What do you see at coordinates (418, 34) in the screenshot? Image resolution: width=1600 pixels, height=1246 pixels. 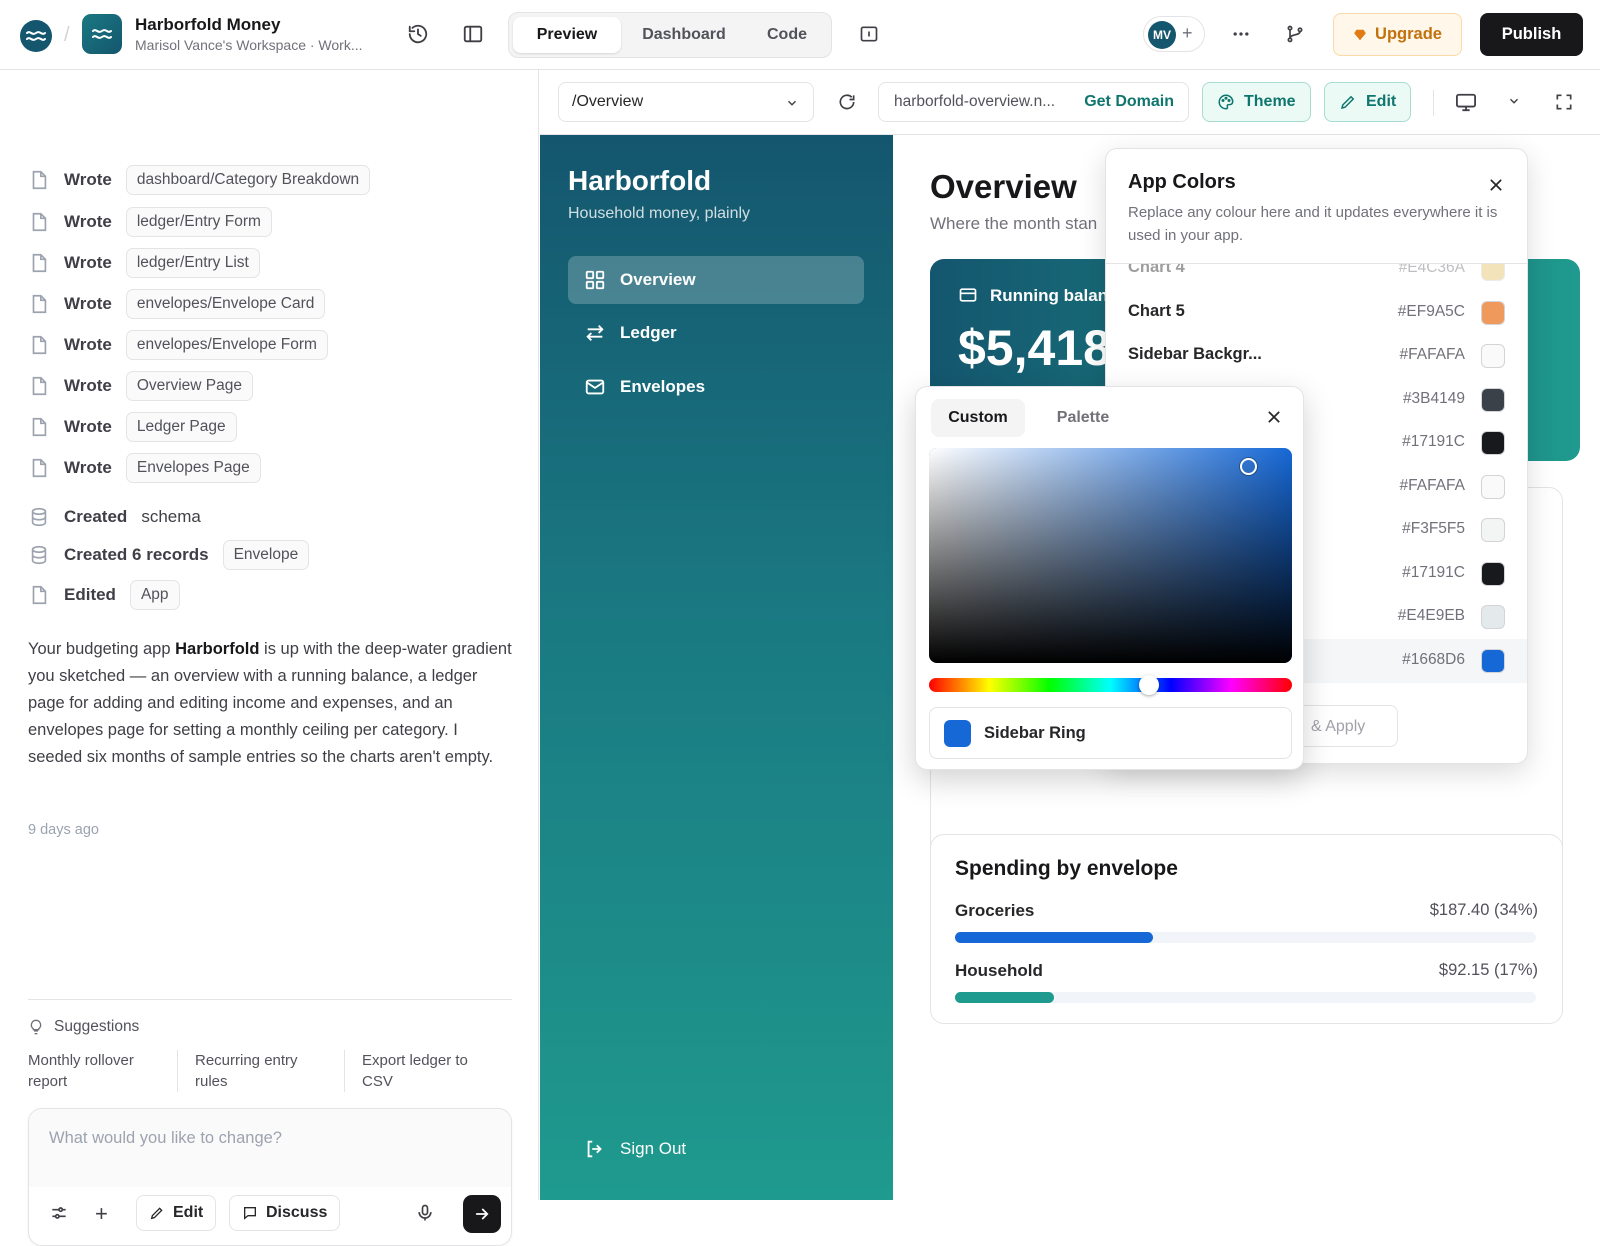 I see `history-icon` at bounding box center [418, 34].